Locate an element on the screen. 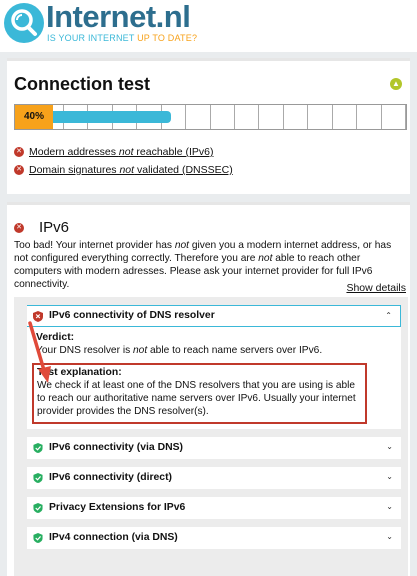 The image size is (417, 576). accordion-item-ipv4: IPv4 connection (via DNS) ⌄ is located at coordinates (214, 538).